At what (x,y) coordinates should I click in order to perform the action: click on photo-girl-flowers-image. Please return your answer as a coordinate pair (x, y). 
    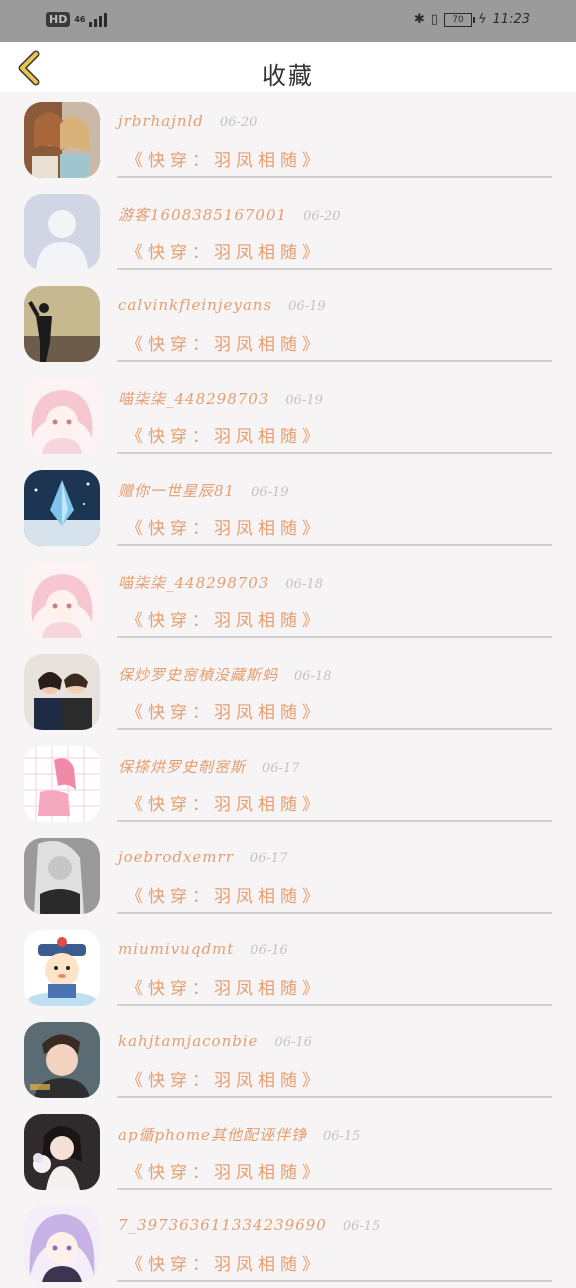
    Looking at the image, I should click on (62, 1152).